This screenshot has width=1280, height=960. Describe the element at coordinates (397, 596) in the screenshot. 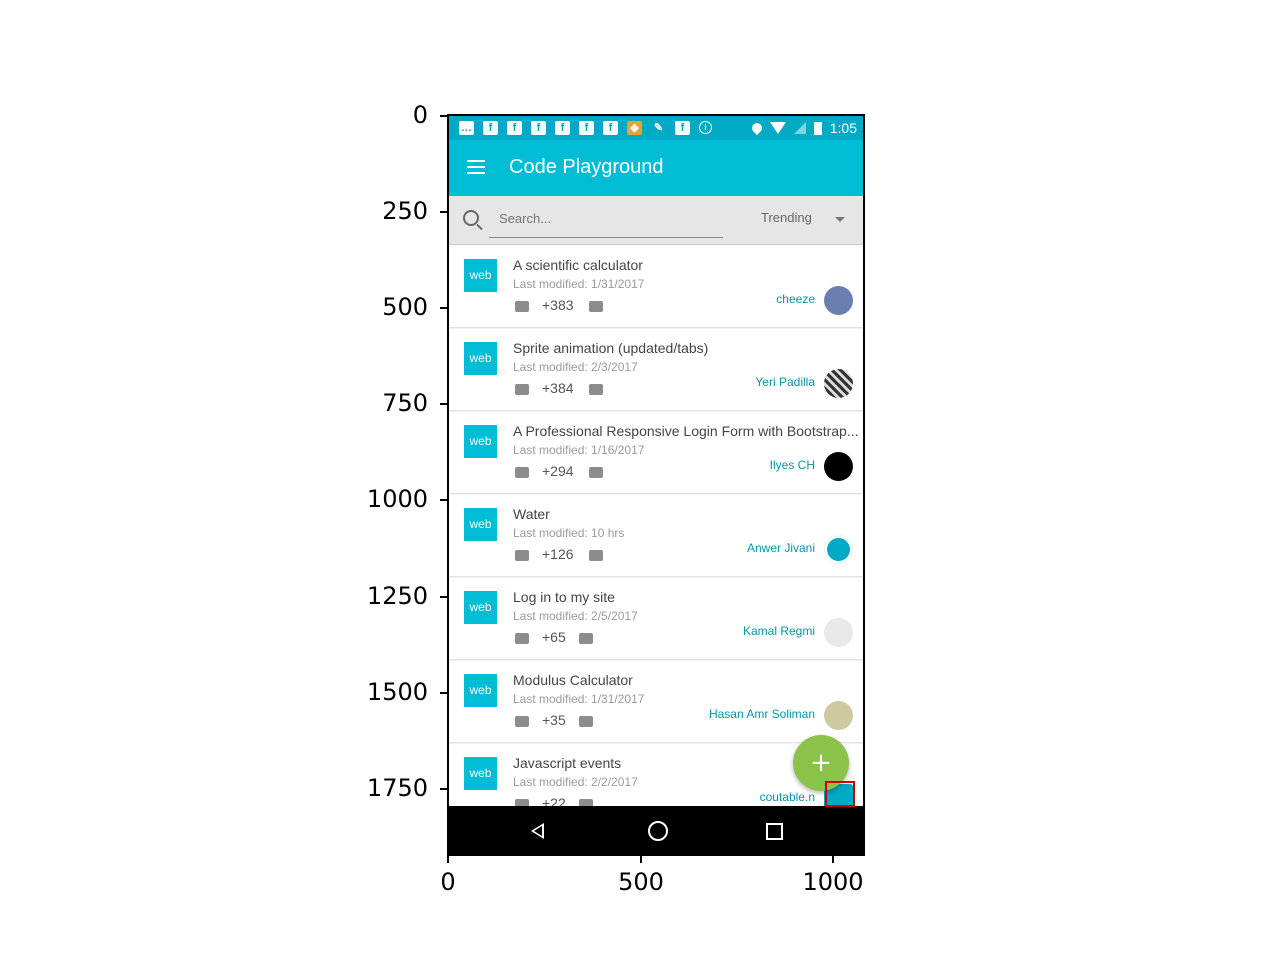

I see `y-tick-label: 1250` at that location.